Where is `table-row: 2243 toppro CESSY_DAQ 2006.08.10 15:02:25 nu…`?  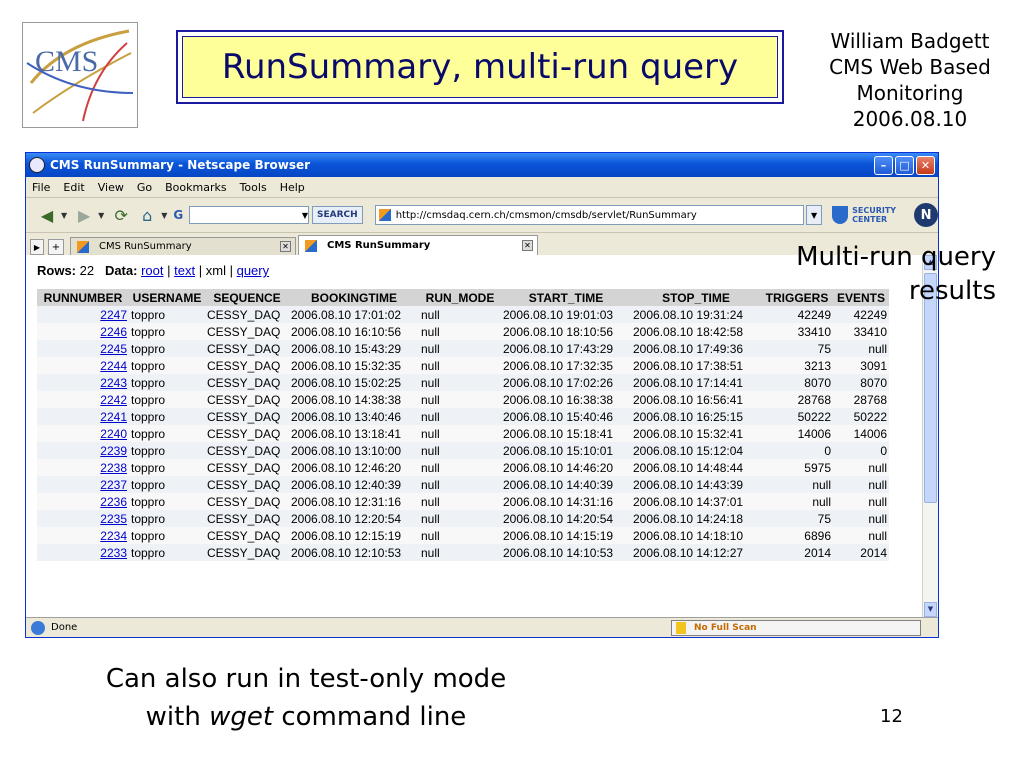 table-row: 2243 toppro CESSY_DAQ 2006.08.10 15:02:25 nu… is located at coordinates (463, 382).